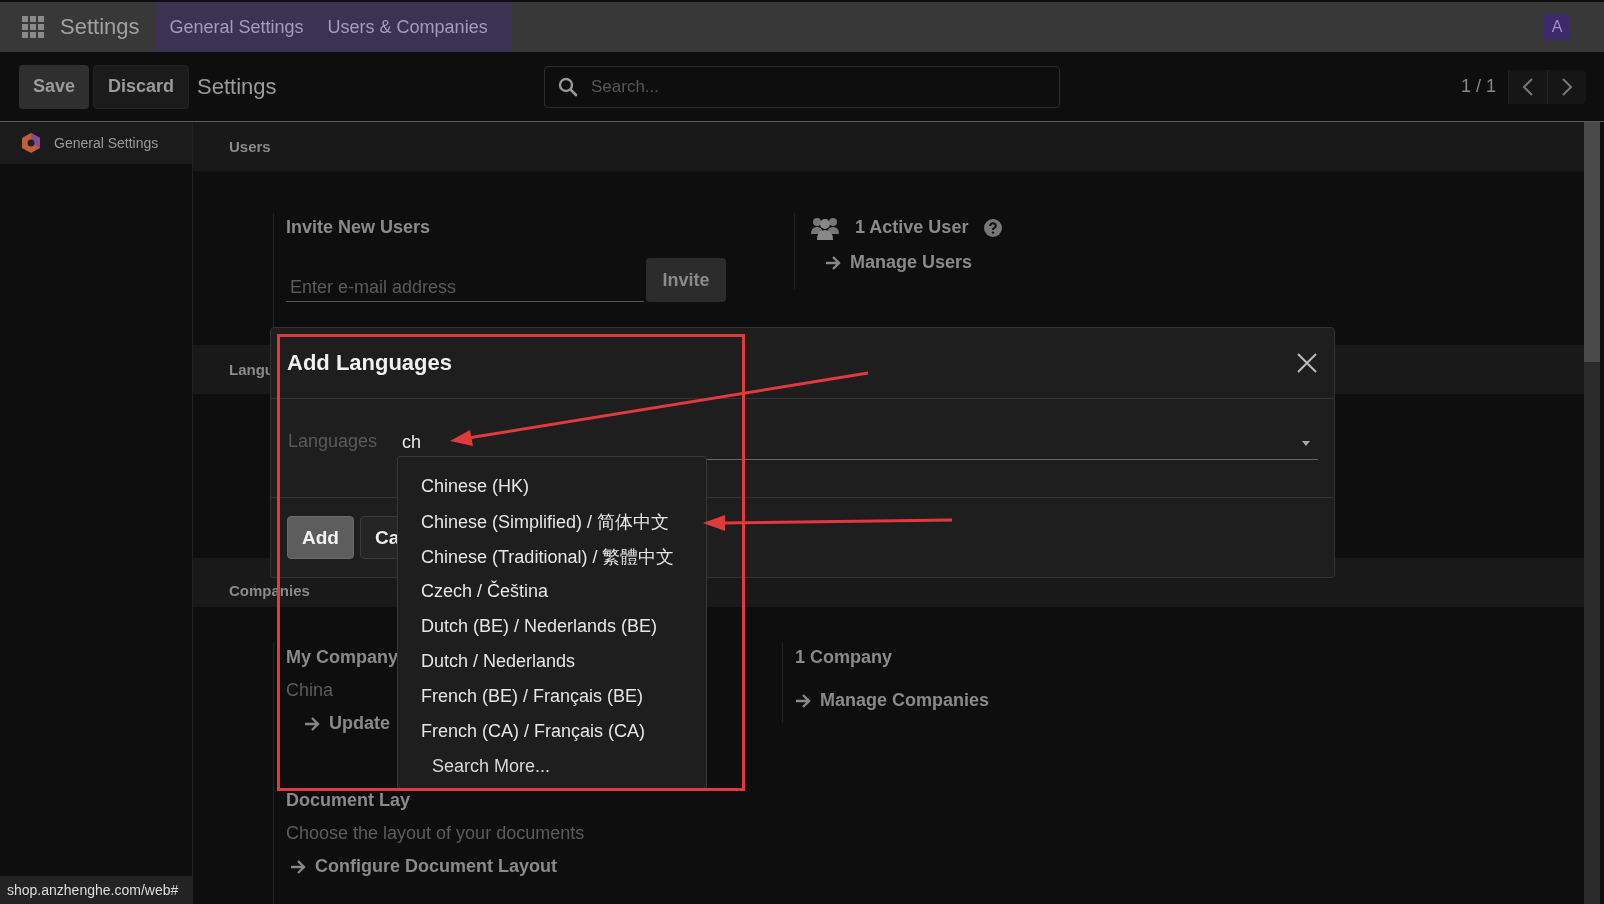  Describe the element at coordinates (250, 146) in the screenshot. I see `section-title: Users` at that location.